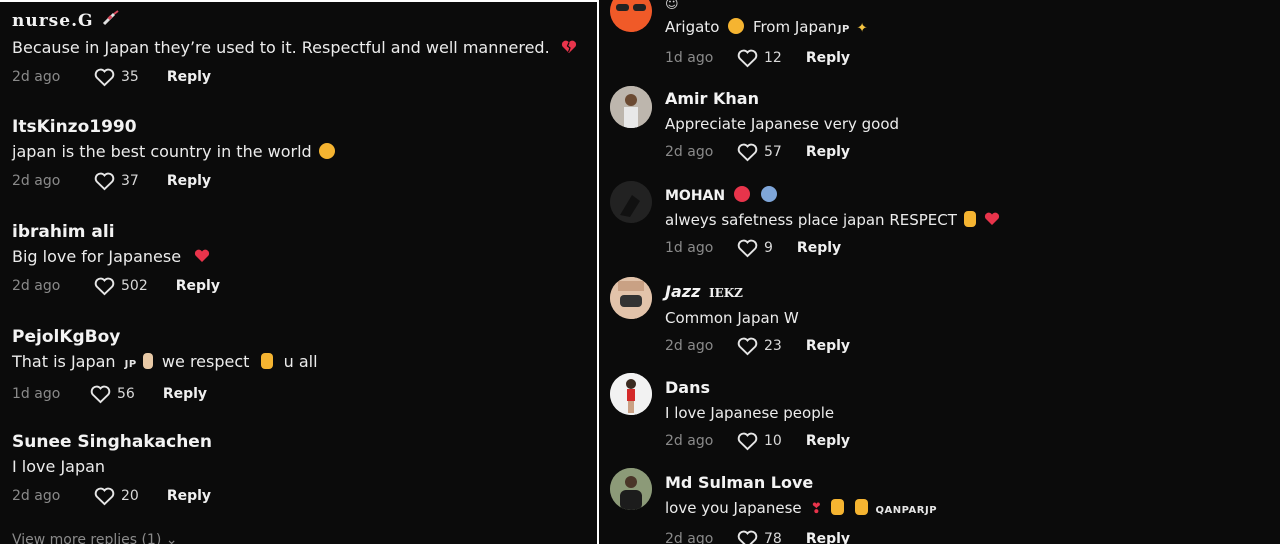  I want to click on comment-text-wrap: That is Japan JP we respect u all, so click(299, 363).